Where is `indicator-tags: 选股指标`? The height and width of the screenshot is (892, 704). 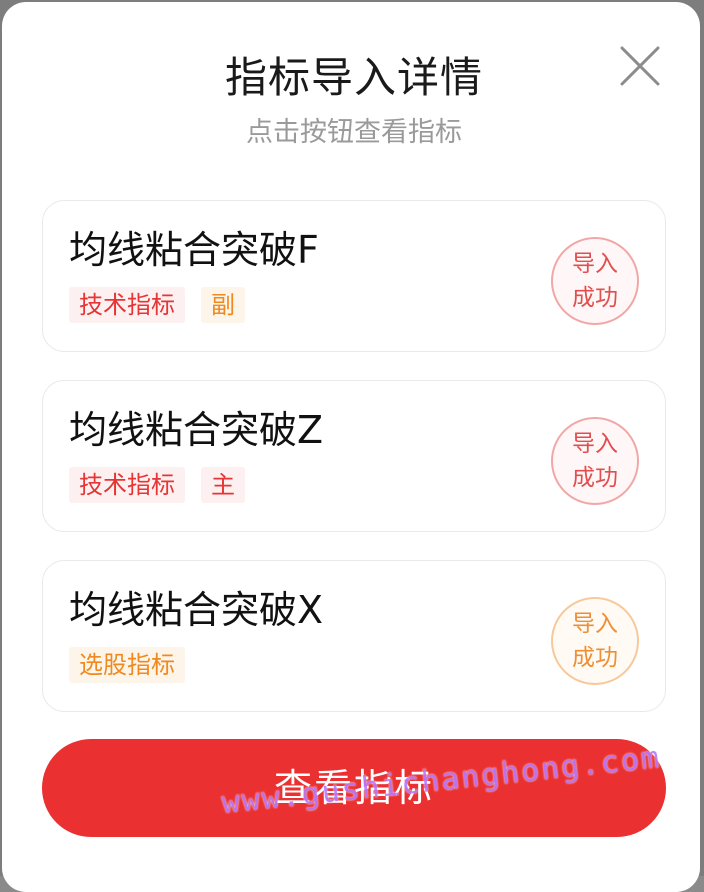 indicator-tags: 选股指标 is located at coordinates (127, 665).